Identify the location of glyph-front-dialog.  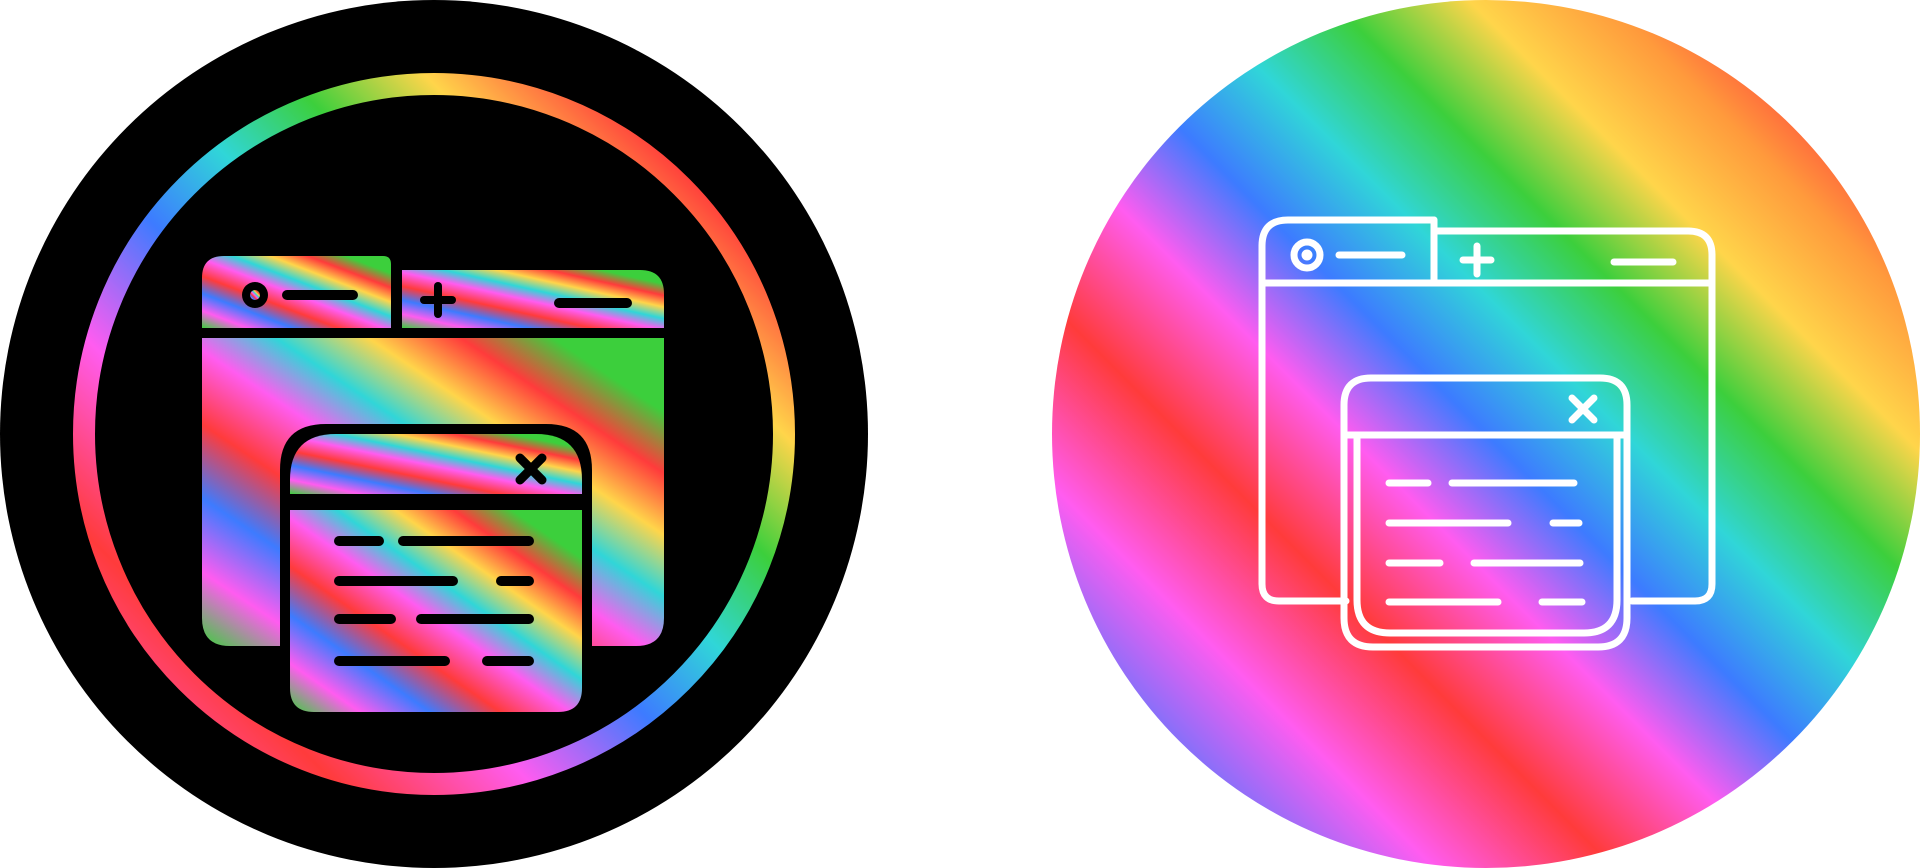
(436, 573).